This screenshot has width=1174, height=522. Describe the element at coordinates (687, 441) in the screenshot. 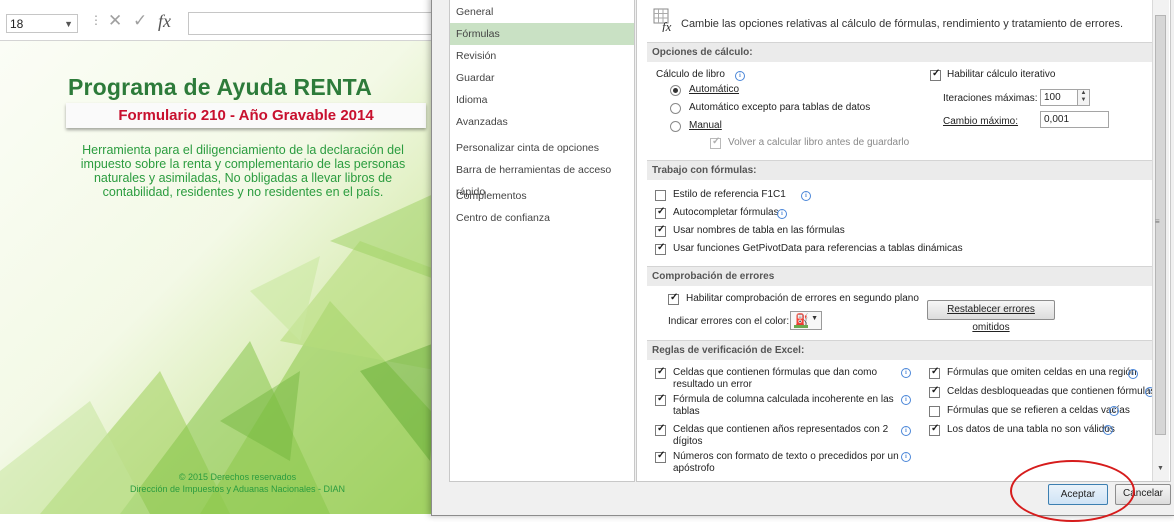

I see `rule-two-digit-years-line2: dígitos` at that location.